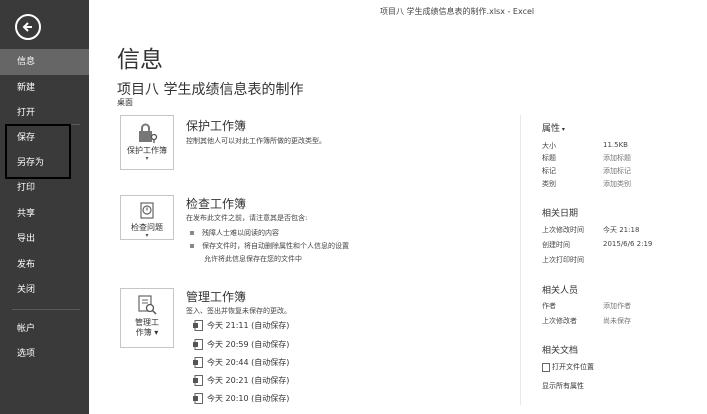 This screenshot has height=414, width=707. I want to click on nav-separator, so click(46, 309).